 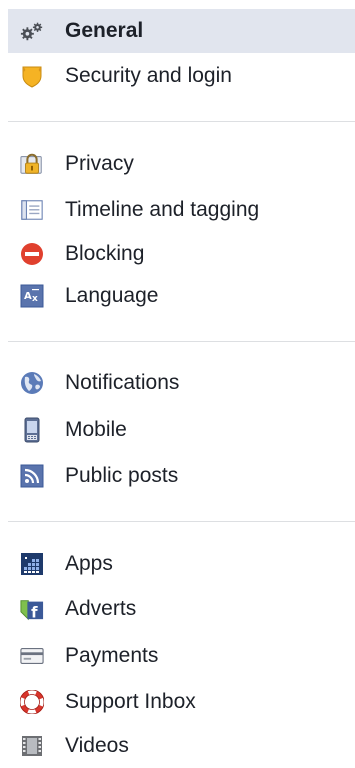 What do you see at coordinates (32, 746) in the screenshot?
I see `film-icon` at bounding box center [32, 746].